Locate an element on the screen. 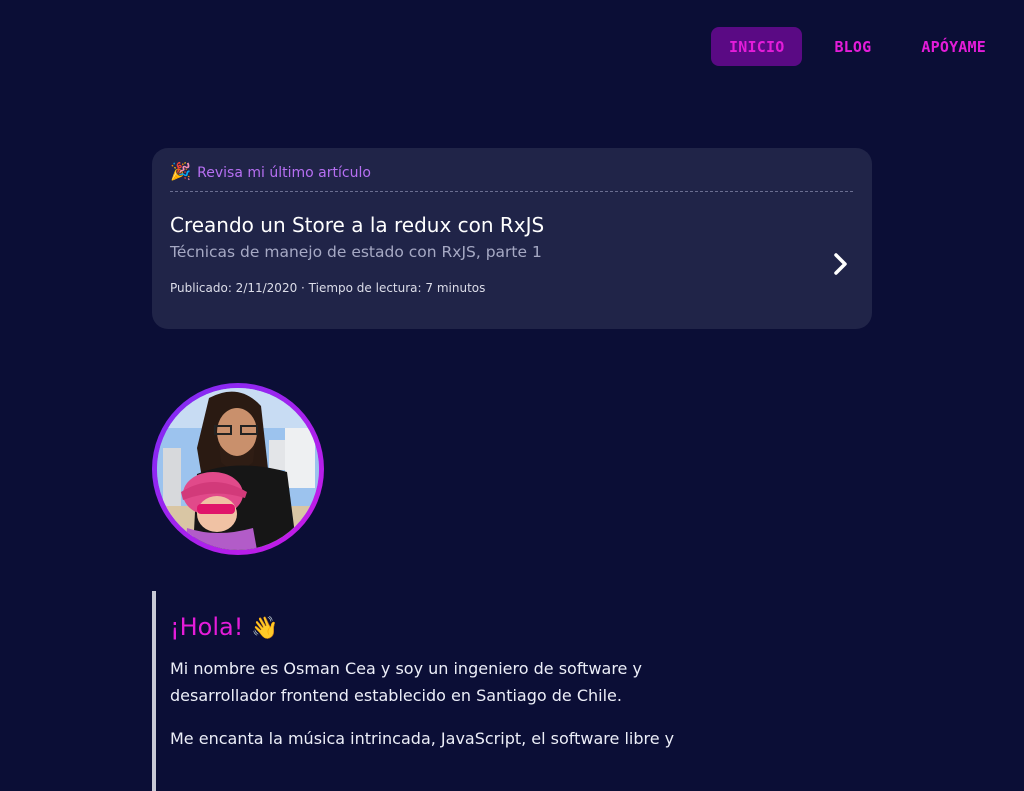  greeting-heading: ¡Hola! 👋 is located at coordinates (431, 627).